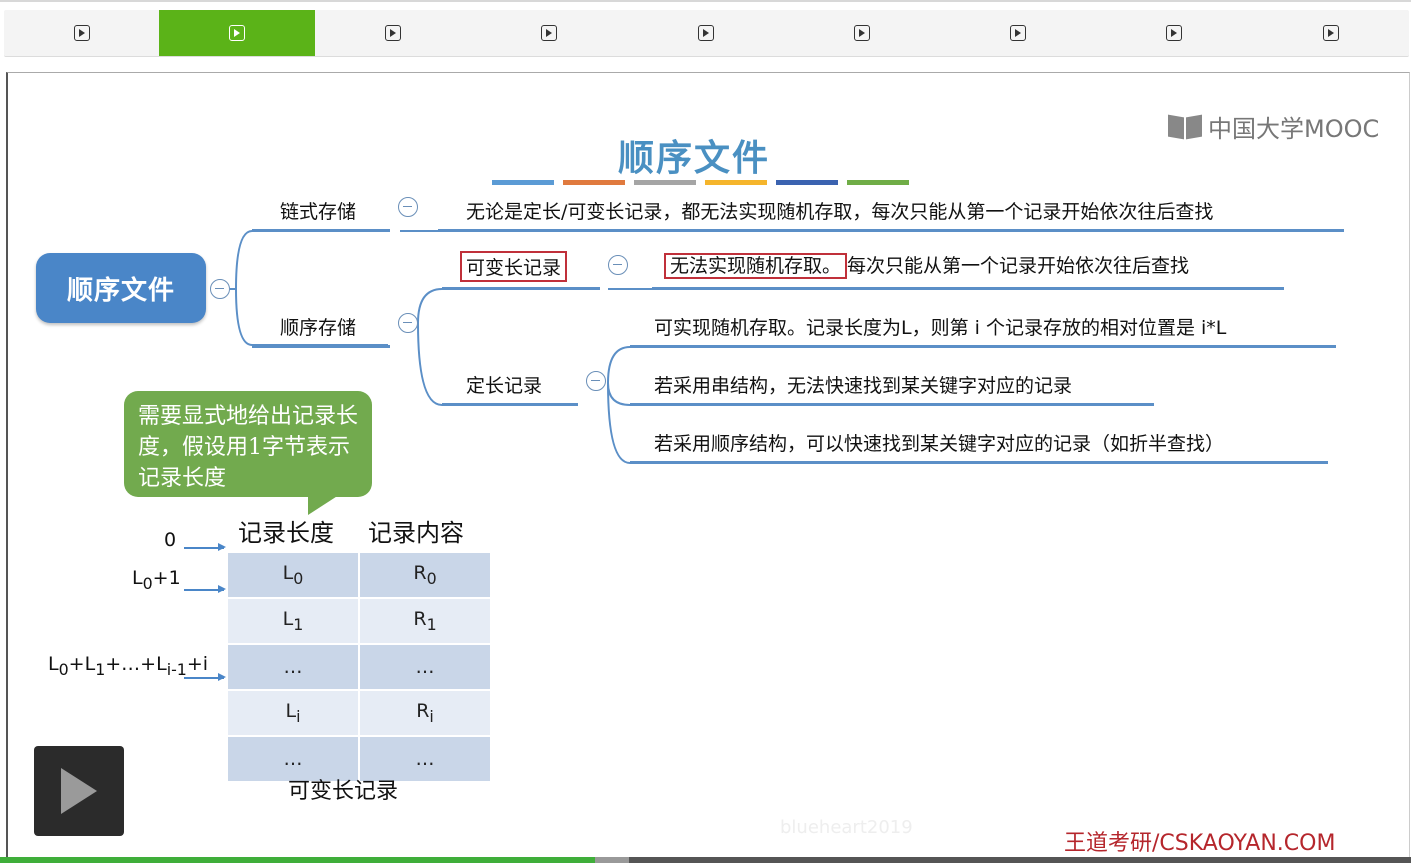  What do you see at coordinates (425, 575) in the screenshot?
I see `table-cell: R0` at bounding box center [425, 575].